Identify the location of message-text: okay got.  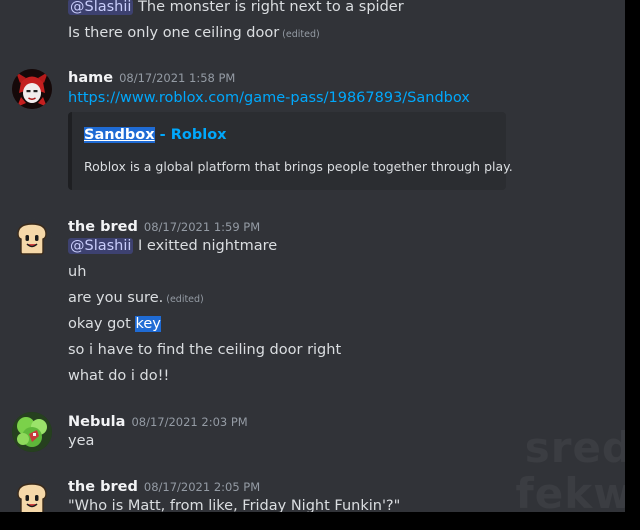
(102, 324).